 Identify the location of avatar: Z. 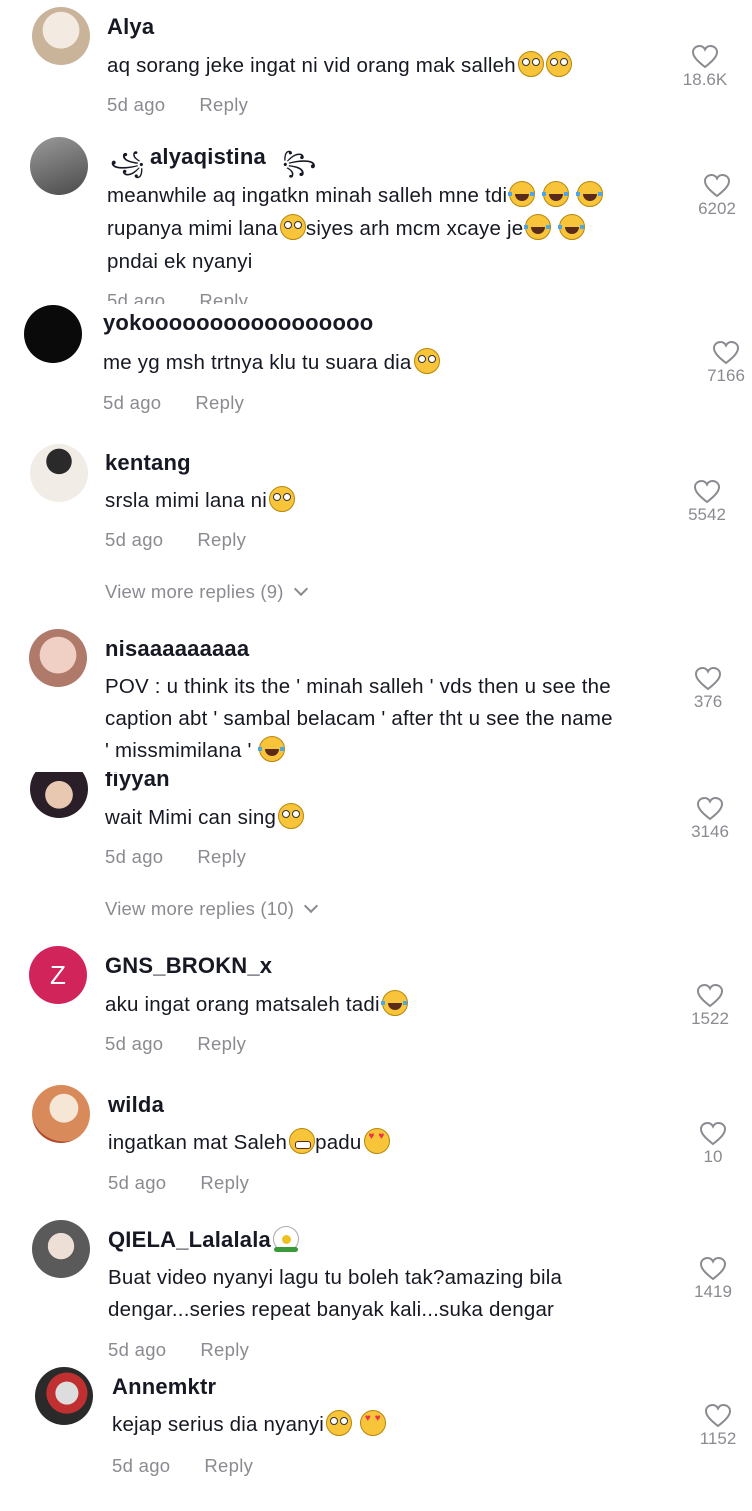
(58, 975).